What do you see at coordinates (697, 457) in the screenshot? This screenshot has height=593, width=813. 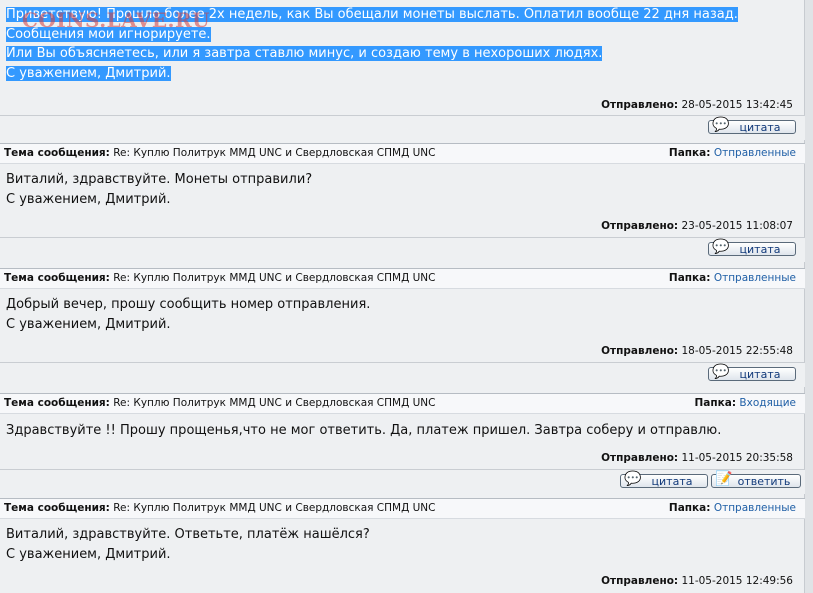 I see `sent-date: Отправлено: 11-05-2015 20:35:58` at bounding box center [697, 457].